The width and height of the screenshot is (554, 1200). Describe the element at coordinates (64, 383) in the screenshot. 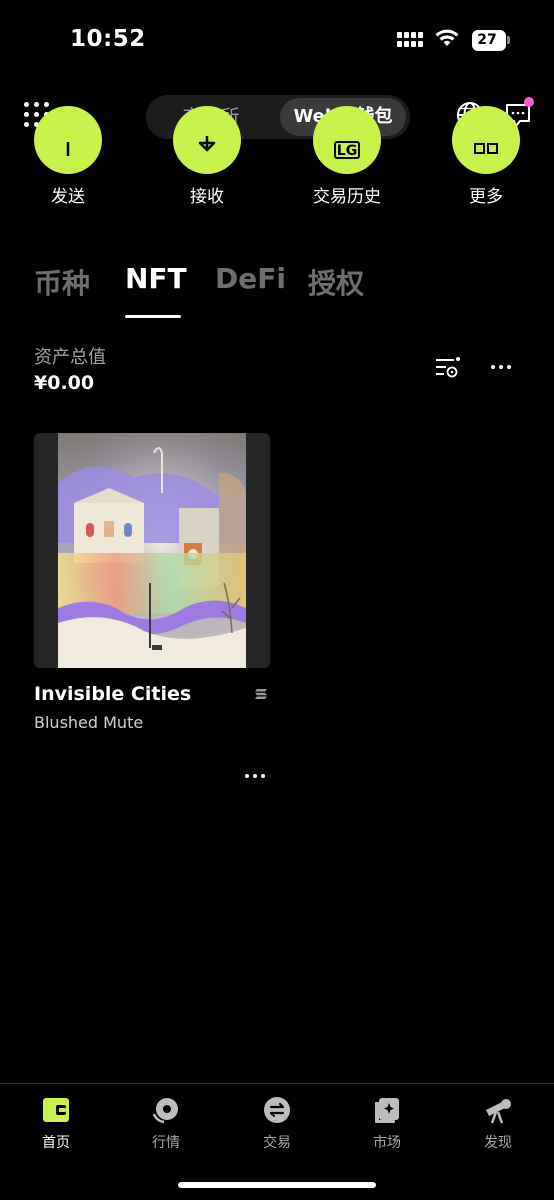

I see `total-value: ¥0.00` at that location.